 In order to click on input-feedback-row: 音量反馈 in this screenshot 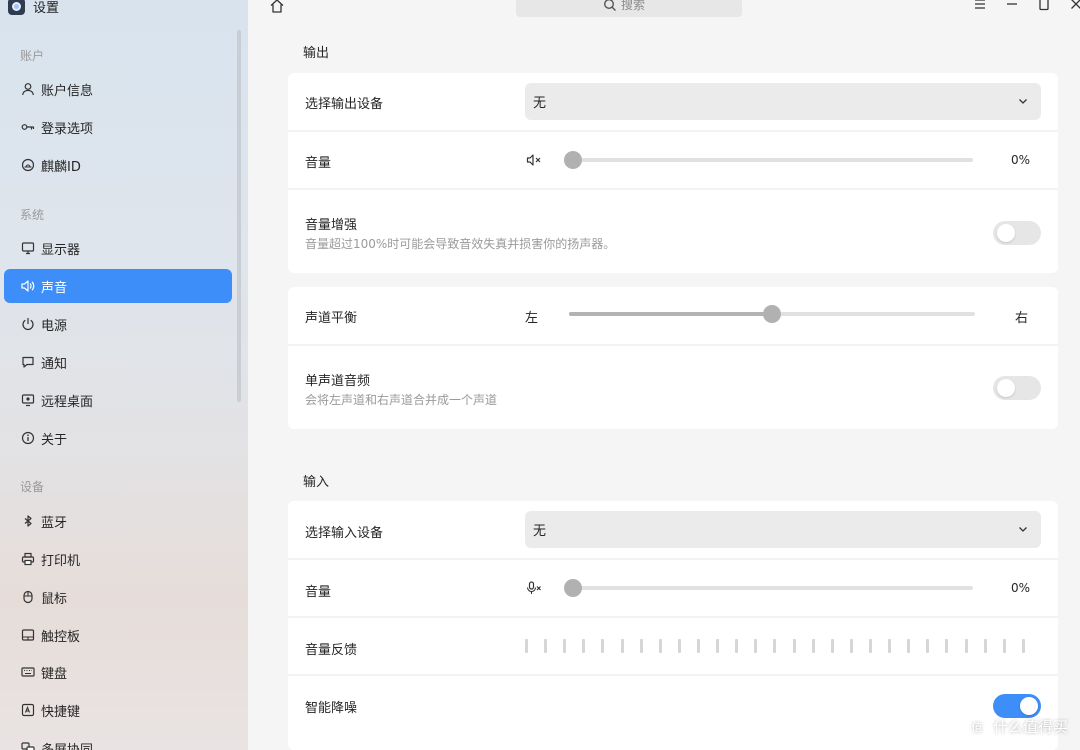, I will do `click(673, 645)`.